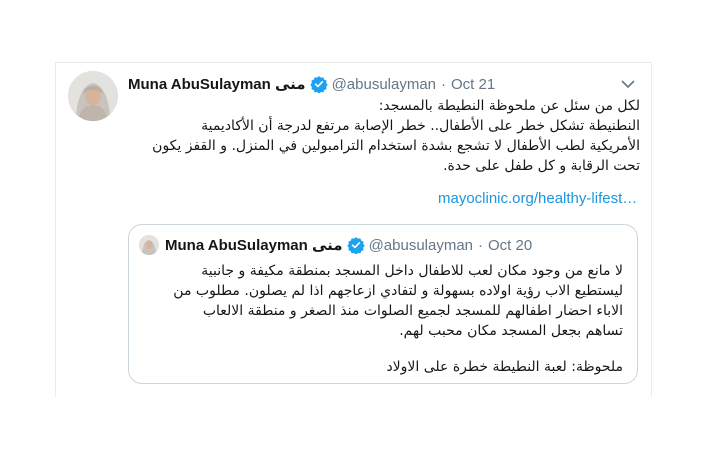  I want to click on author-avatar, so click(93, 96).